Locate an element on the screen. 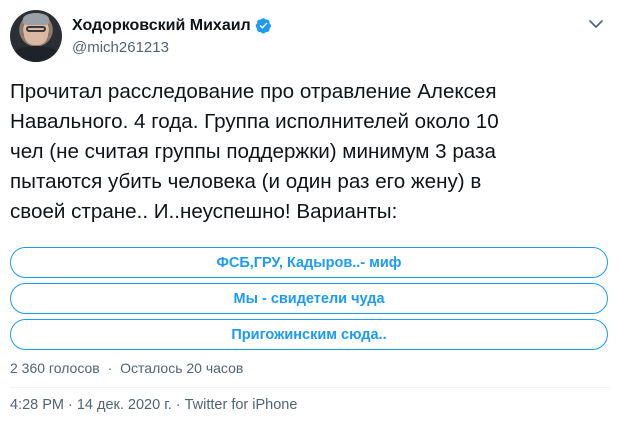 This screenshot has height=427, width=620. tweet-date: 14 дек. 2020 г. is located at coordinates (124, 405).